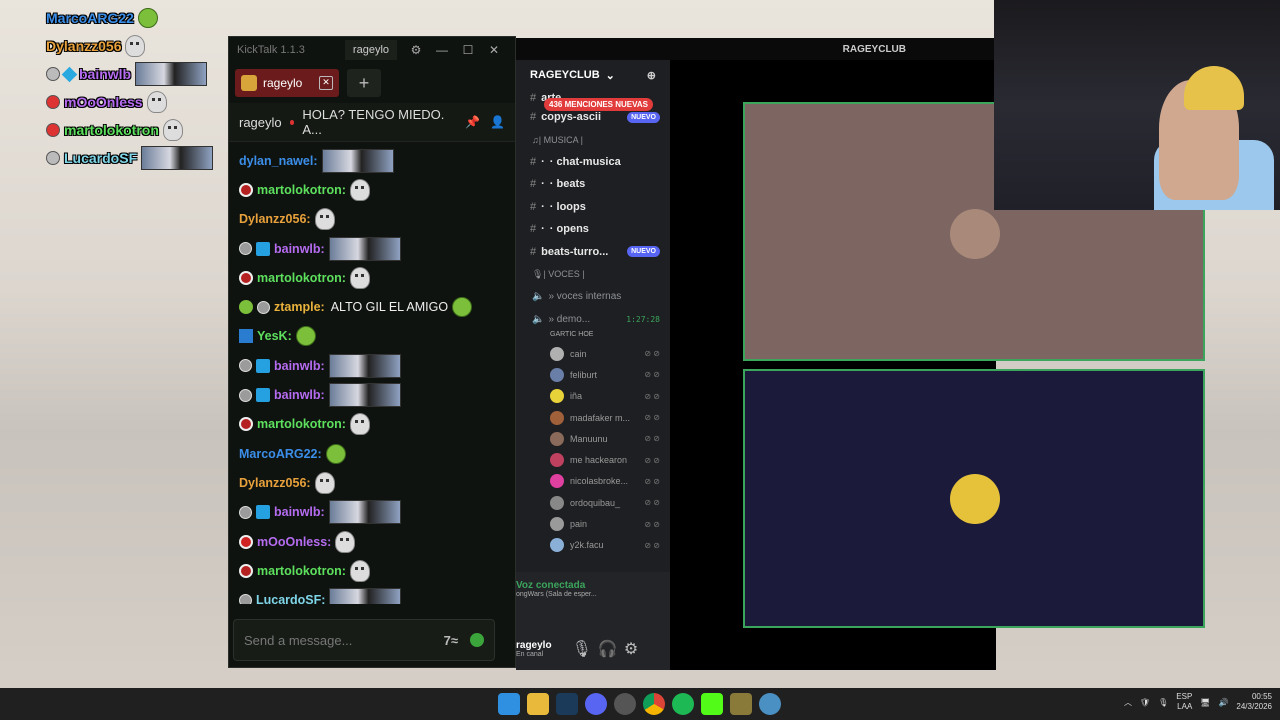 The height and width of the screenshot is (720, 1280). What do you see at coordinates (598, 104) in the screenshot?
I see `mentions-pill: 436 MENCIONES NUEVAS` at bounding box center [598, 104].